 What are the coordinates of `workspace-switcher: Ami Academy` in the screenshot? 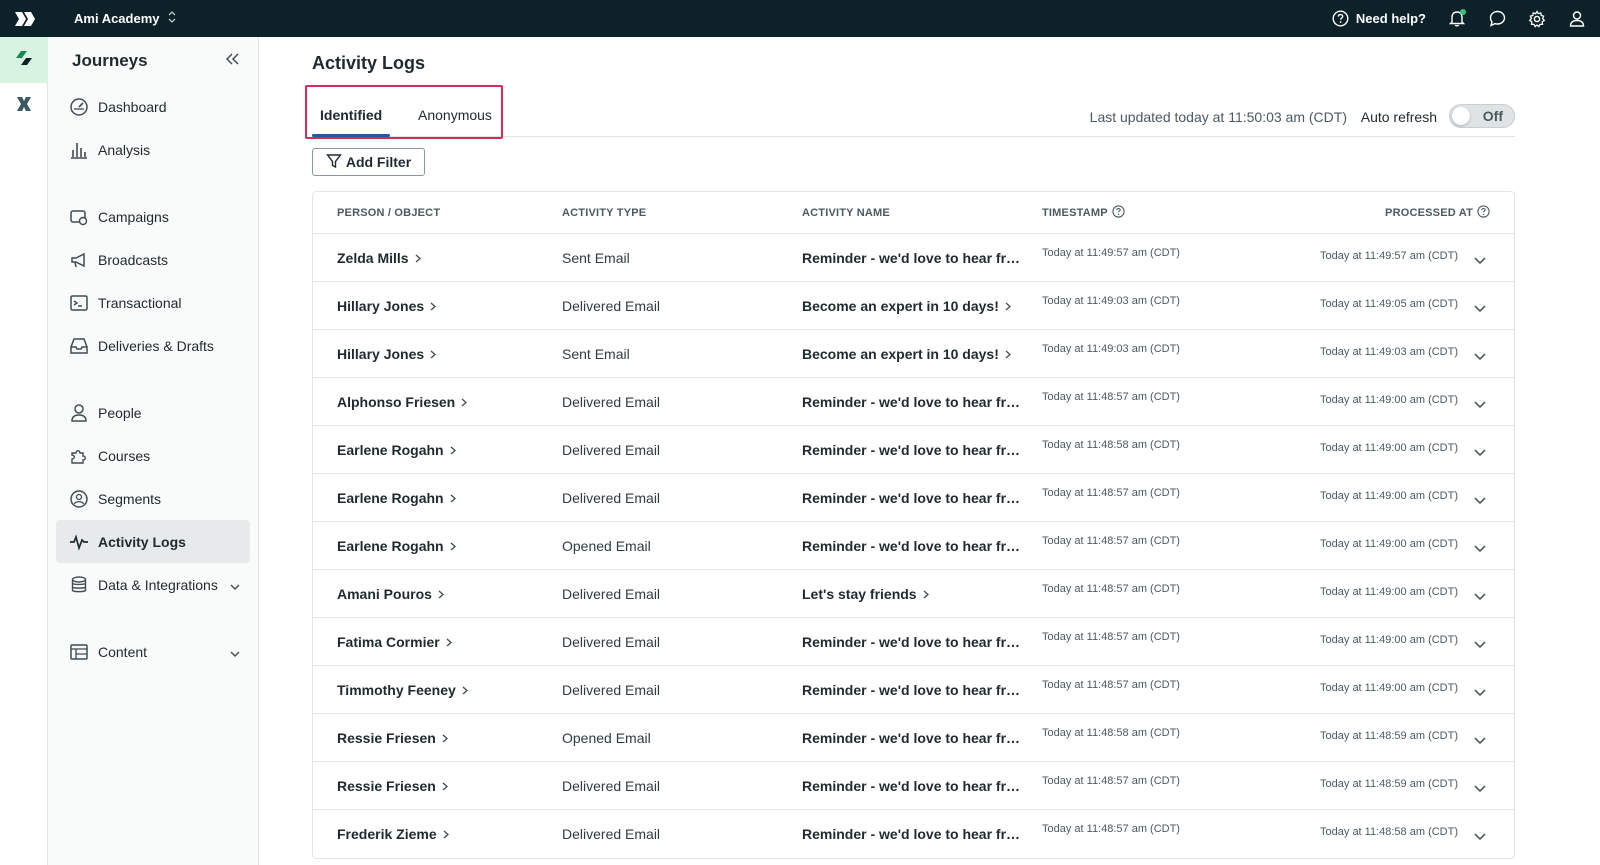 It's located at (125, 18).